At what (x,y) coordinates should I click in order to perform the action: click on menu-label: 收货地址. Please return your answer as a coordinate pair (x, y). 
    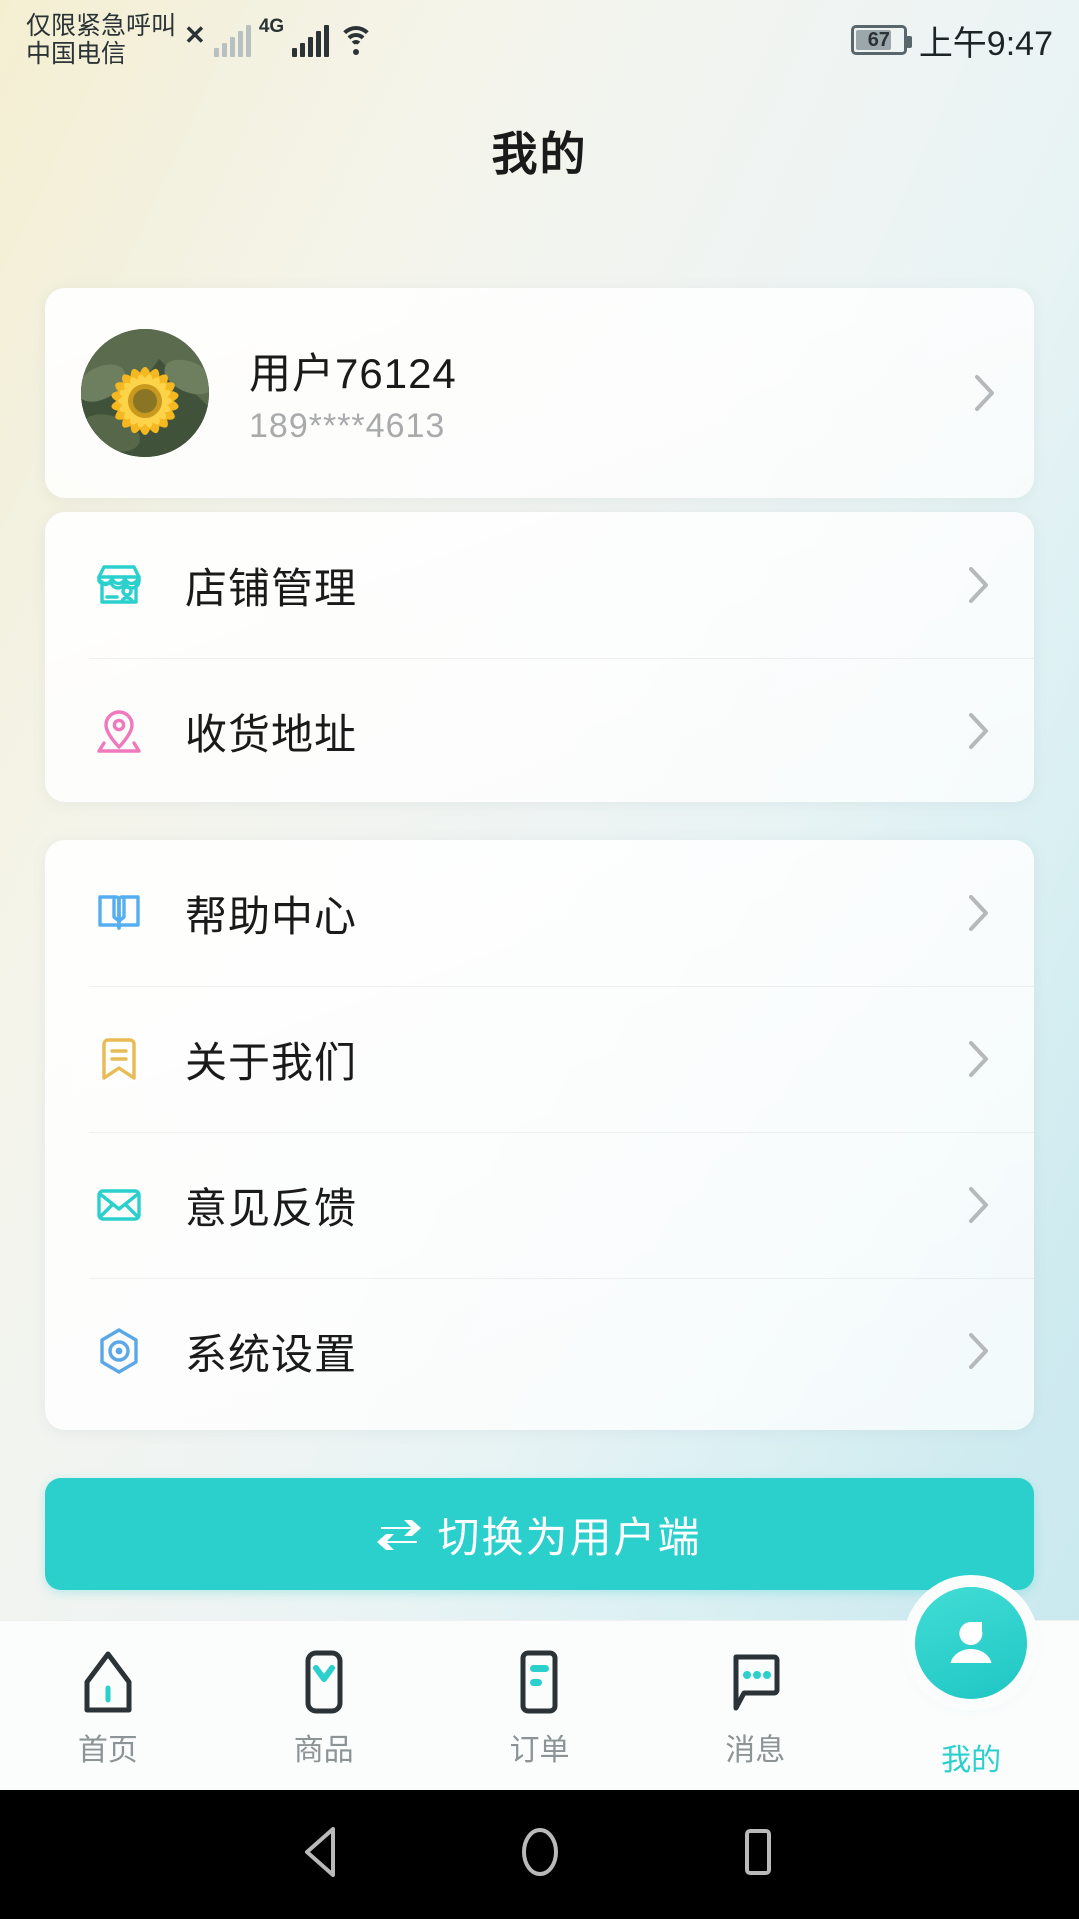
    Looking at the image, I should click on (271, 734).